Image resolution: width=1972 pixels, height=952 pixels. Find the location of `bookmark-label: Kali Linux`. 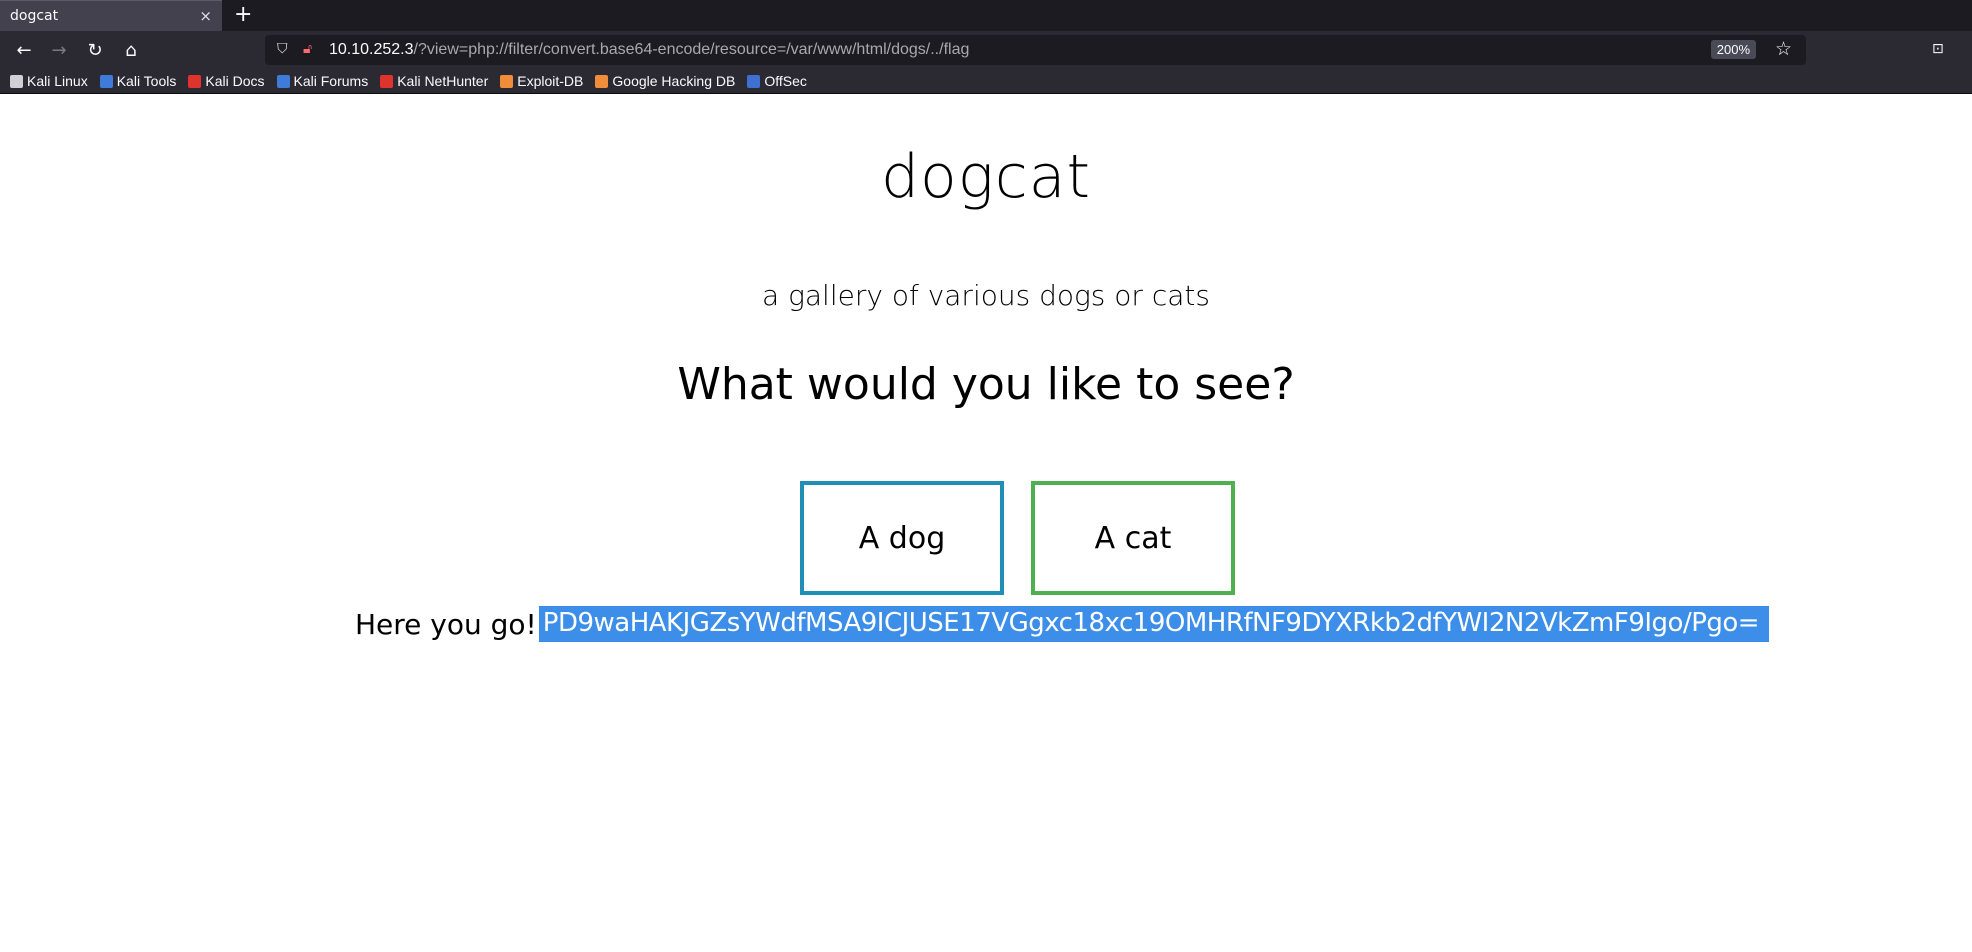

bookmark-label: Kali Linux is located at coordinates (57, 81).